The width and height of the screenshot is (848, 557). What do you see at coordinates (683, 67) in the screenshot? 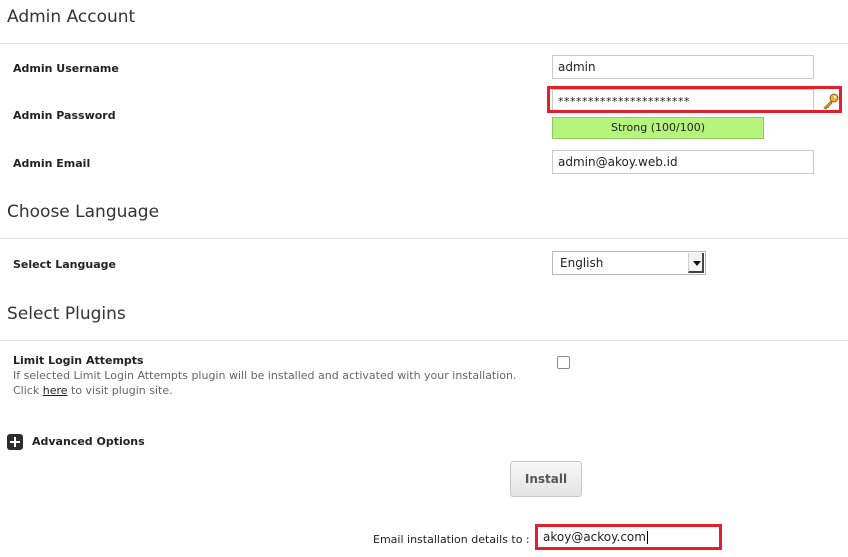
I see `admin-username-input` at bounding box center [683, 67].